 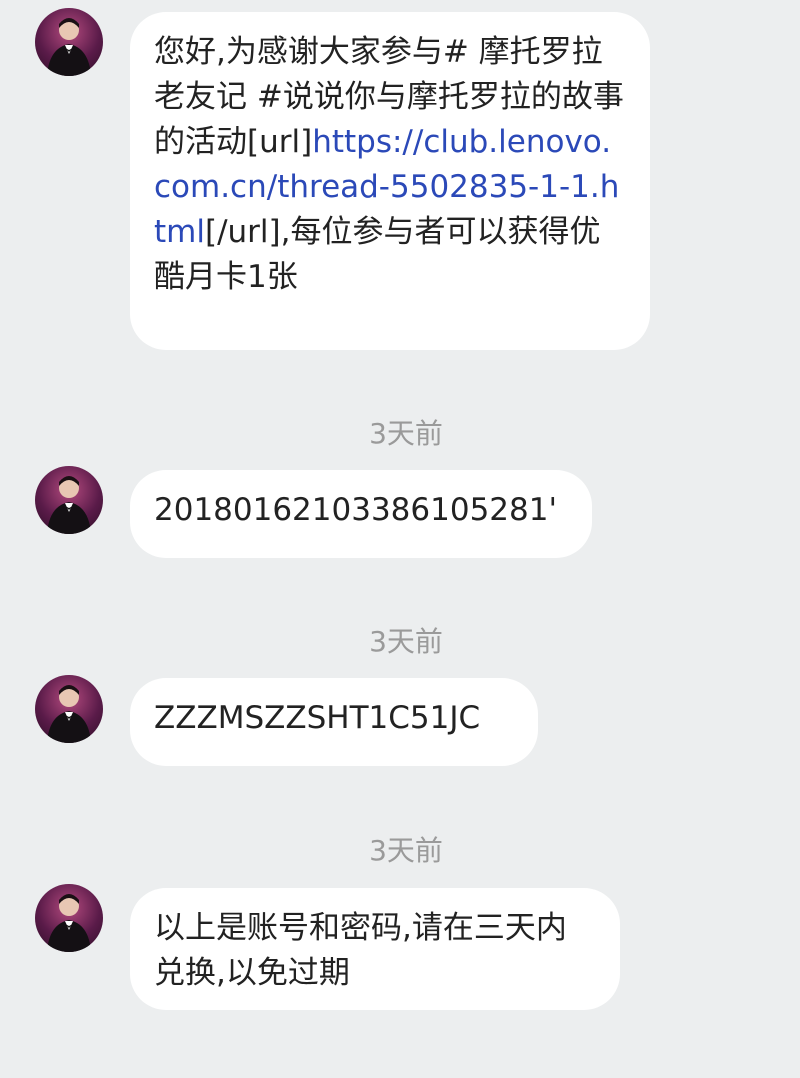 What do you see at coordinates (360, 950) in the screenshot?
I see `message-text: 以上是账号和密码,请在三天内兑换,以免过期` at bounding box center [360, 950].